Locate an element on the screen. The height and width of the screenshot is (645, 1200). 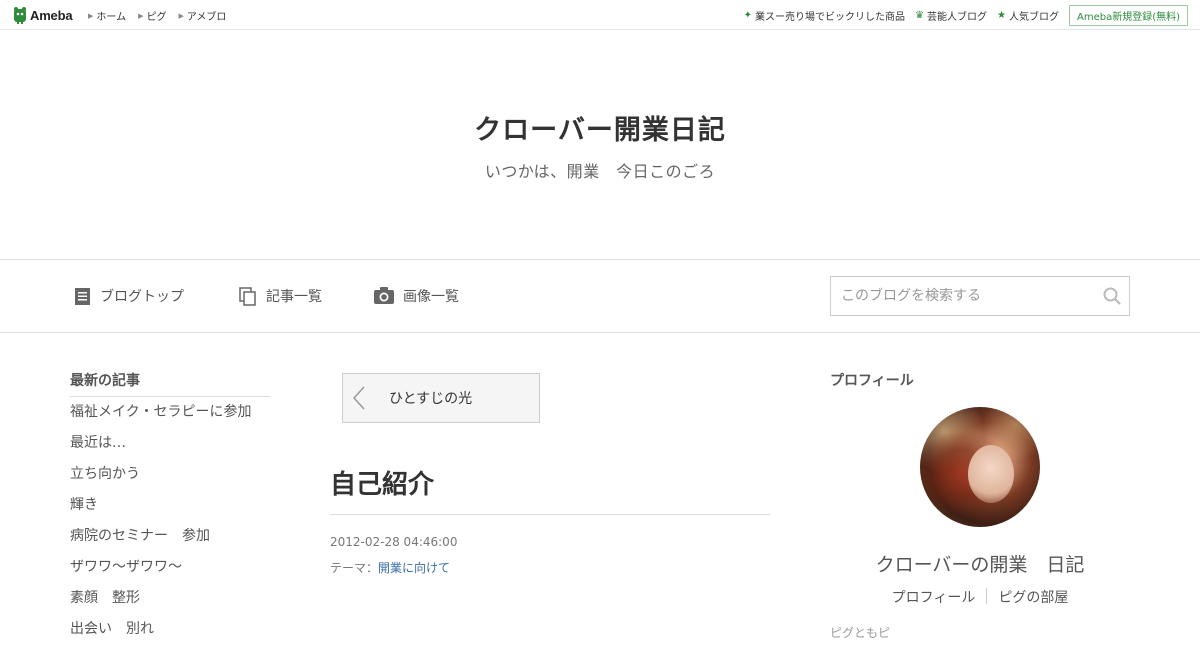
profile-section: プロフィール is located at coordinates (980, 383).